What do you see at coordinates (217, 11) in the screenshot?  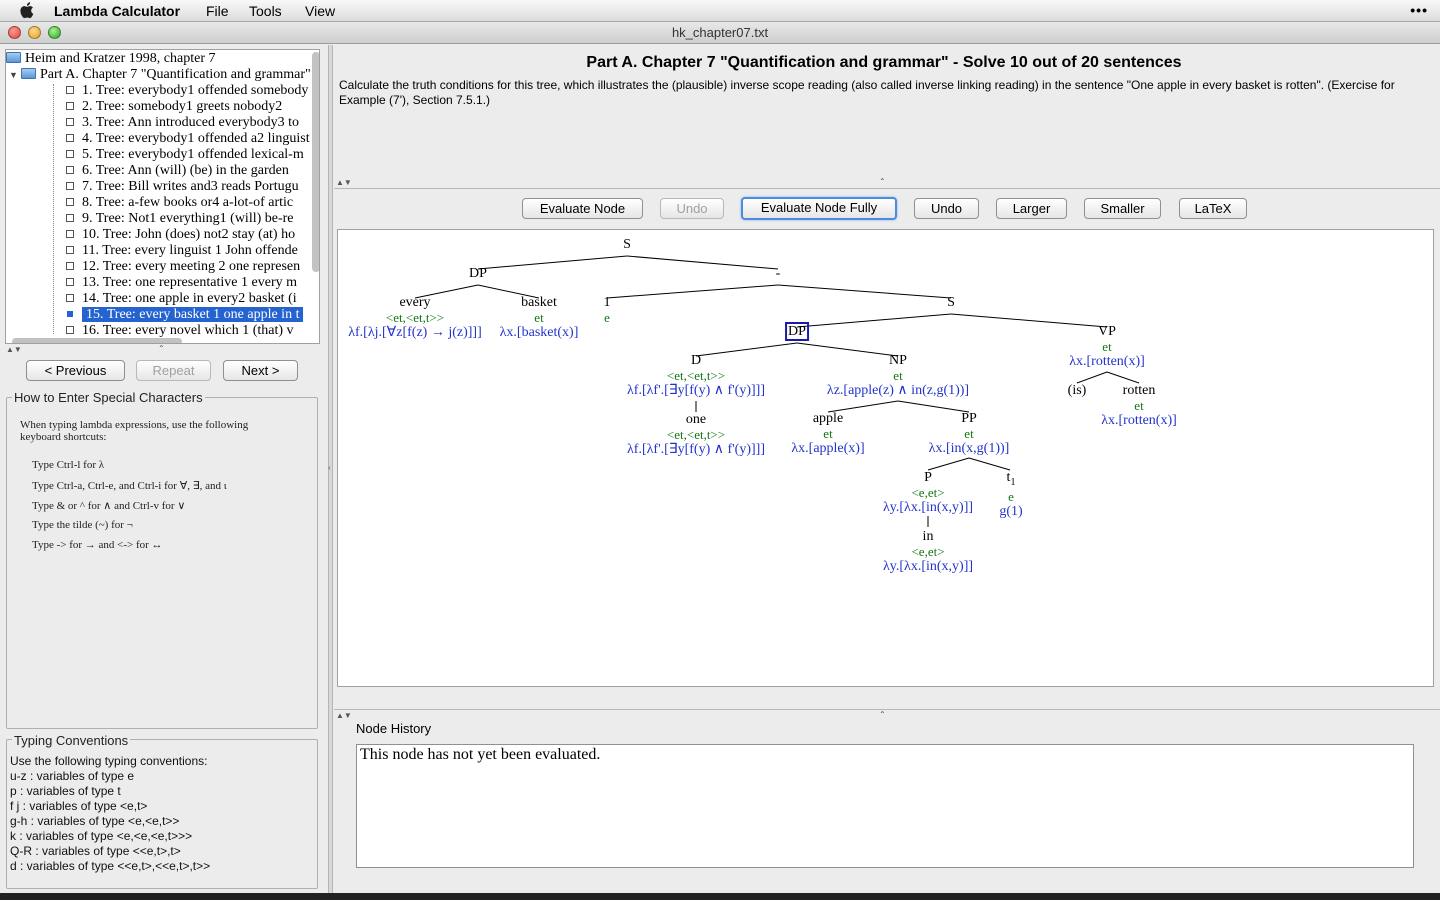 I see `menu-file: File` at bounding box center [217, 11].